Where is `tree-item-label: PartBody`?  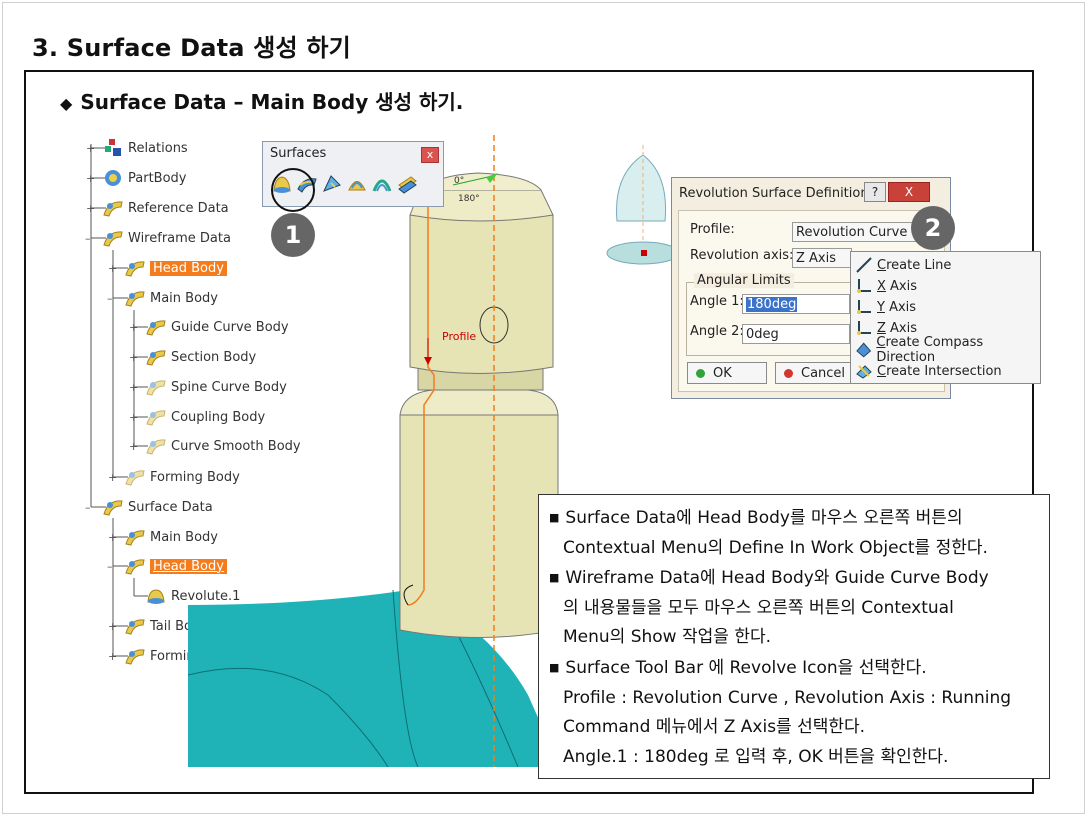
tree-item-label: PartBody is located at coordinates (157, 178).